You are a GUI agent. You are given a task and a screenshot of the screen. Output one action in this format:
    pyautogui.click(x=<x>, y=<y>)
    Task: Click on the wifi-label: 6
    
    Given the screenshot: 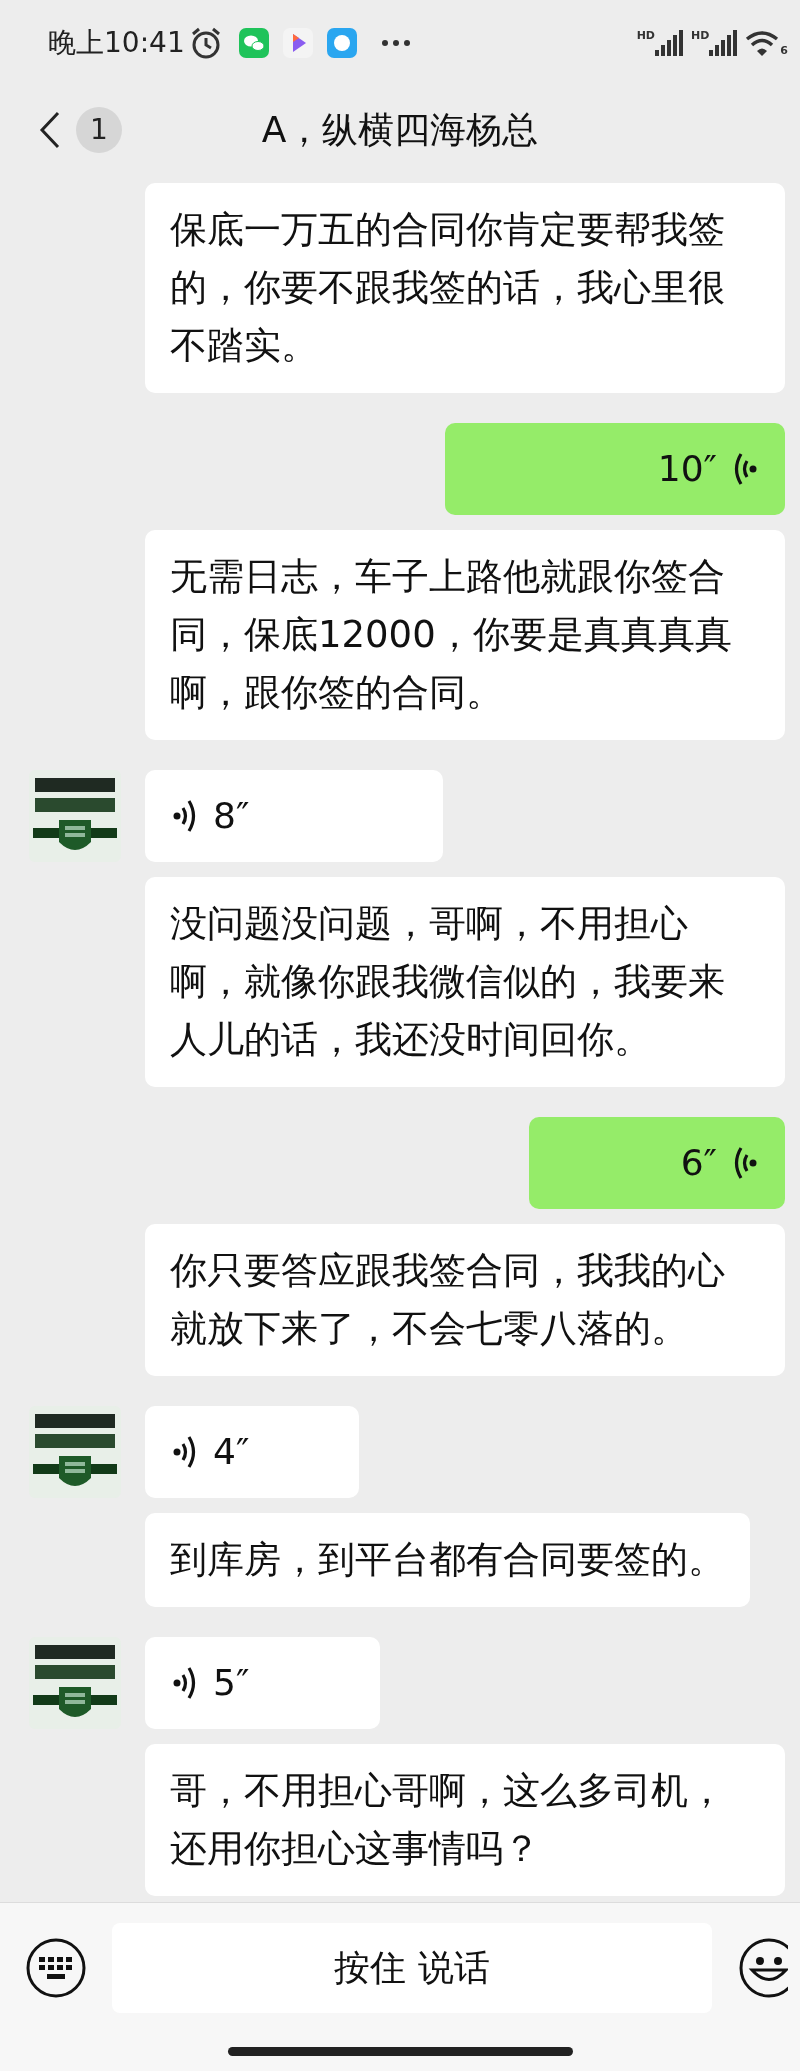 What is the action you would take?
    pyautogui.click(x=784, y=50)
    